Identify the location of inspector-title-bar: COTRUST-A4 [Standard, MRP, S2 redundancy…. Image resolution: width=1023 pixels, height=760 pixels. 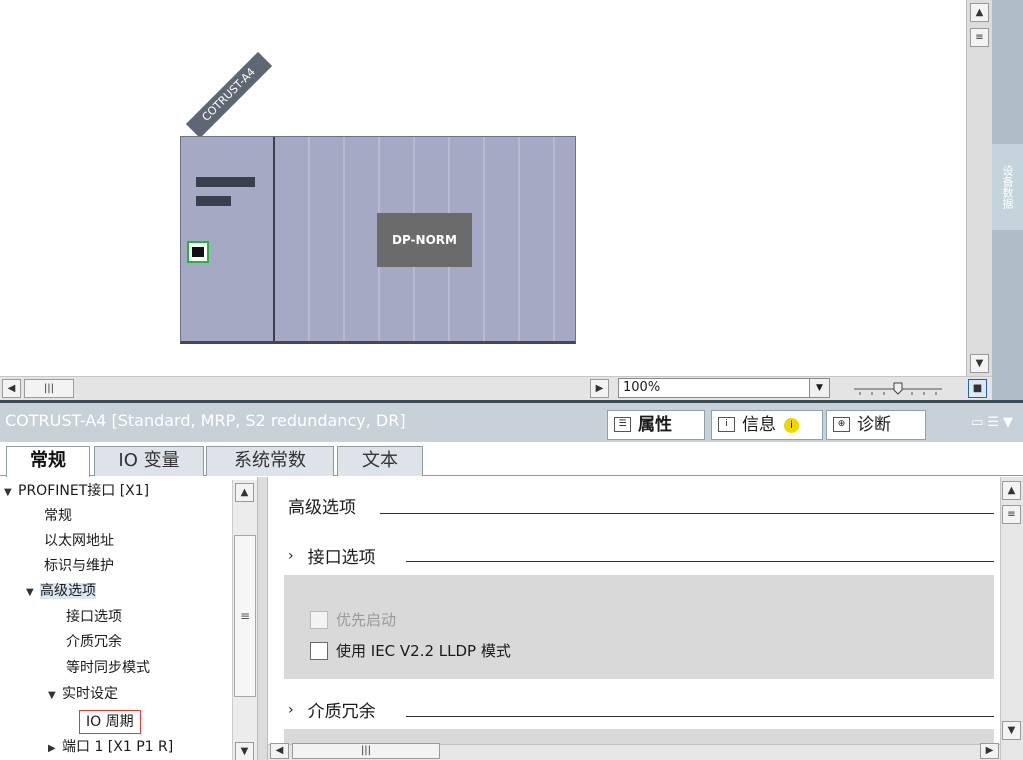
(511, 421).